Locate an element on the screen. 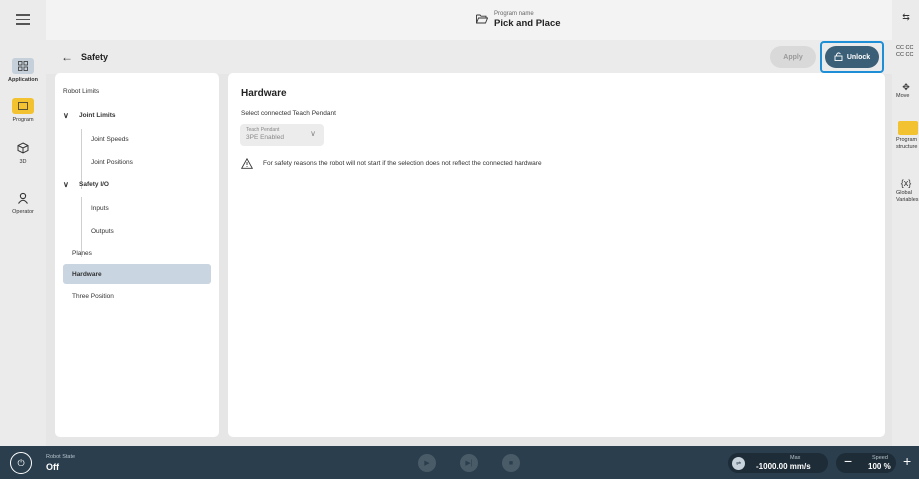 This screenshot has height=479, width=919. warning-triangle-icon is located at coordinates (247, 163).